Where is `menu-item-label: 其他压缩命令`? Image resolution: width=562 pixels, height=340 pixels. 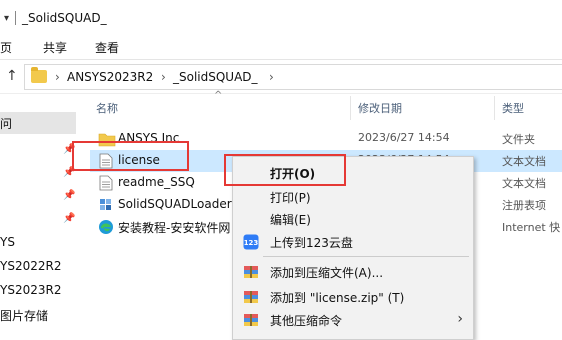
menu-item-label: 其他压缩命令 is located at coordinates (306, 321).